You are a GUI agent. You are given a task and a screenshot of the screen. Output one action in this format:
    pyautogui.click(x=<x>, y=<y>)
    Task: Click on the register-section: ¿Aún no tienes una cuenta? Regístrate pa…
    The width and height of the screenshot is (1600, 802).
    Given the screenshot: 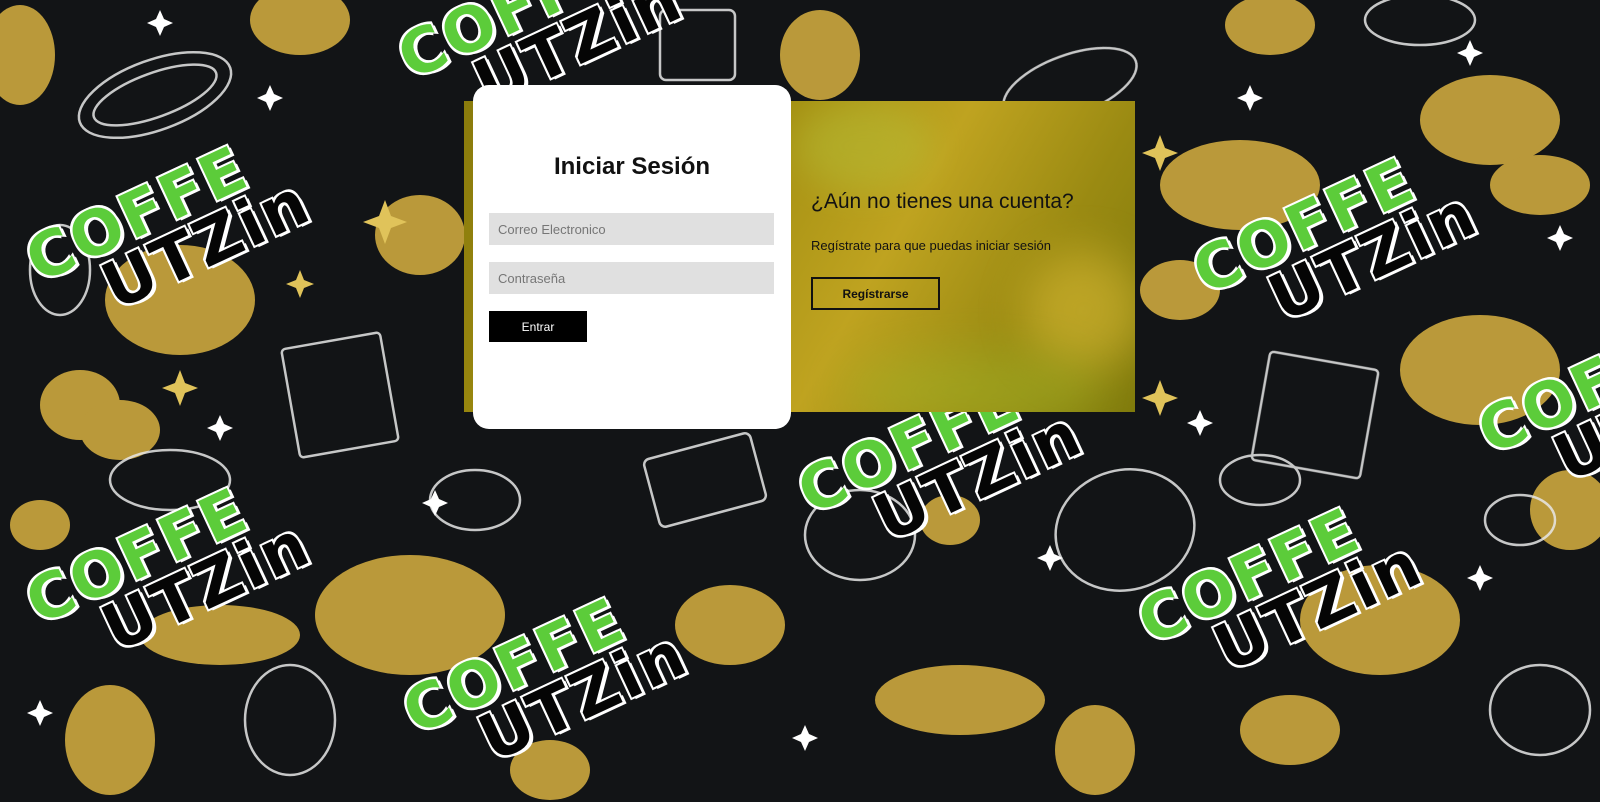 What is the action you would take?
    pyautogui.click(x=942, y=250)
    